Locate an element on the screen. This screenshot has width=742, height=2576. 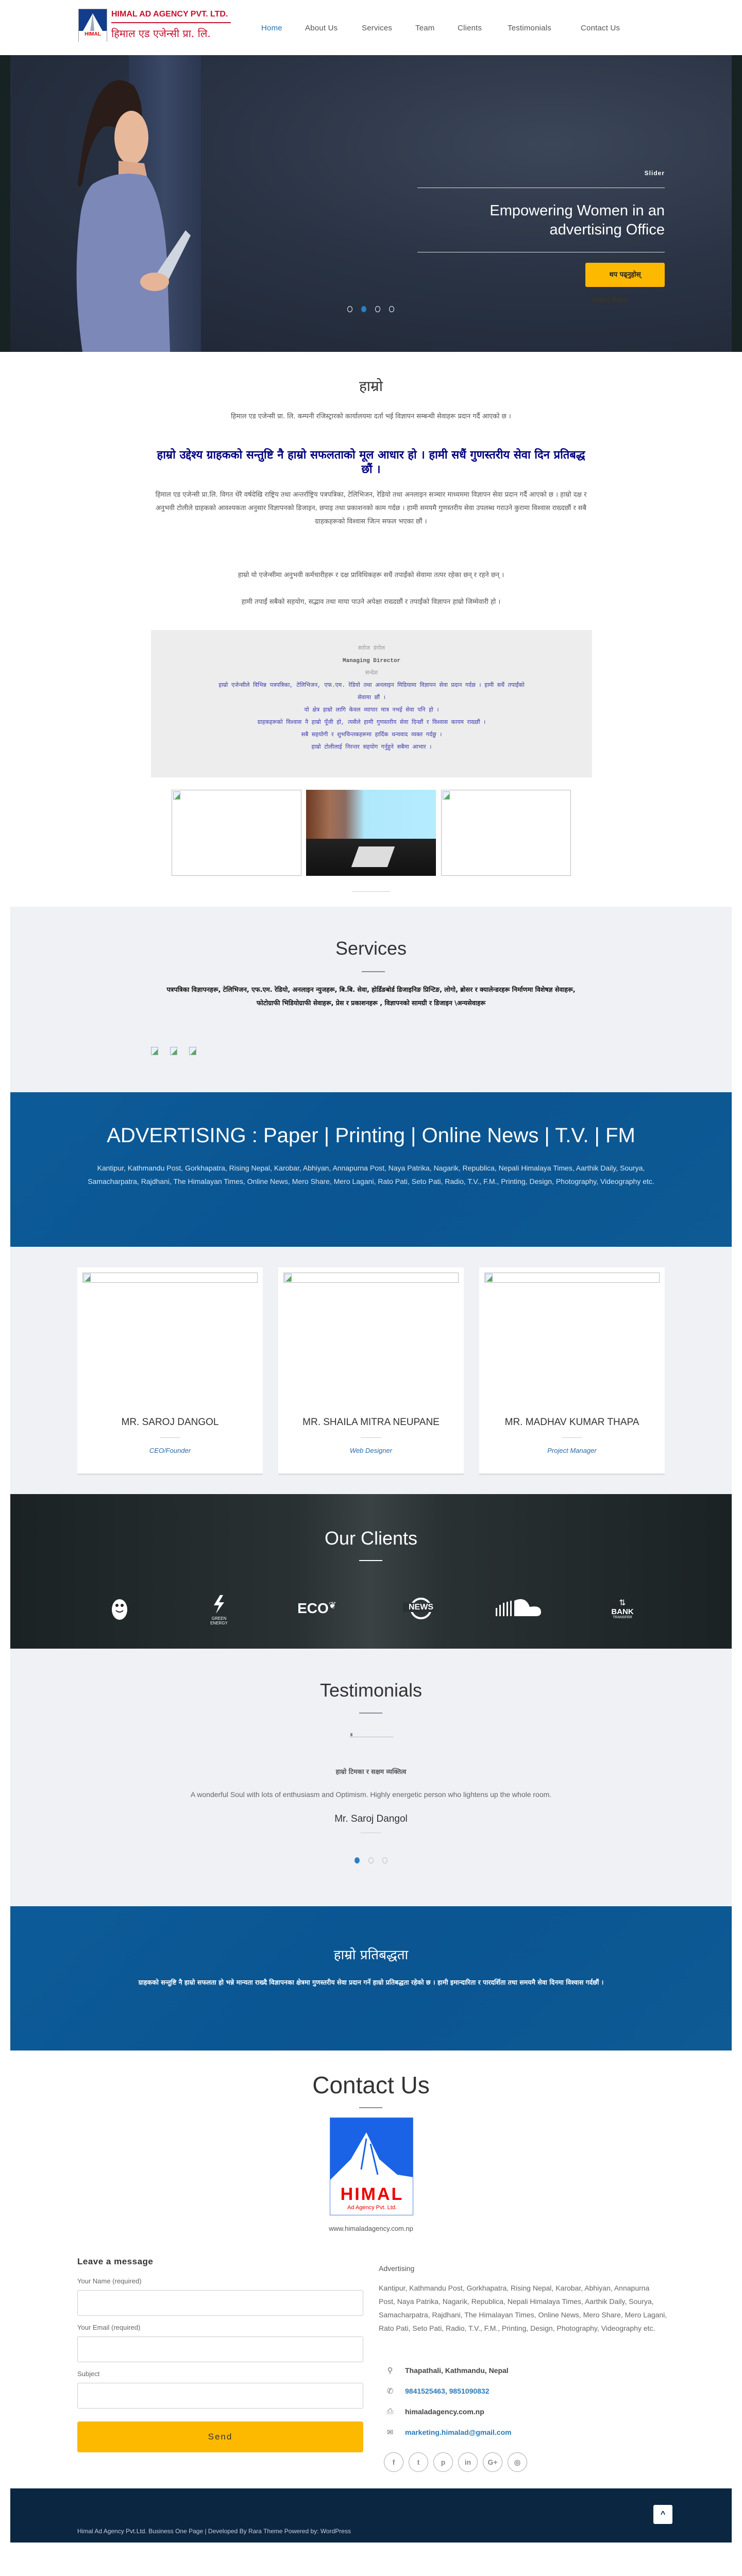
name-input is located at coordinates (220, 2303).